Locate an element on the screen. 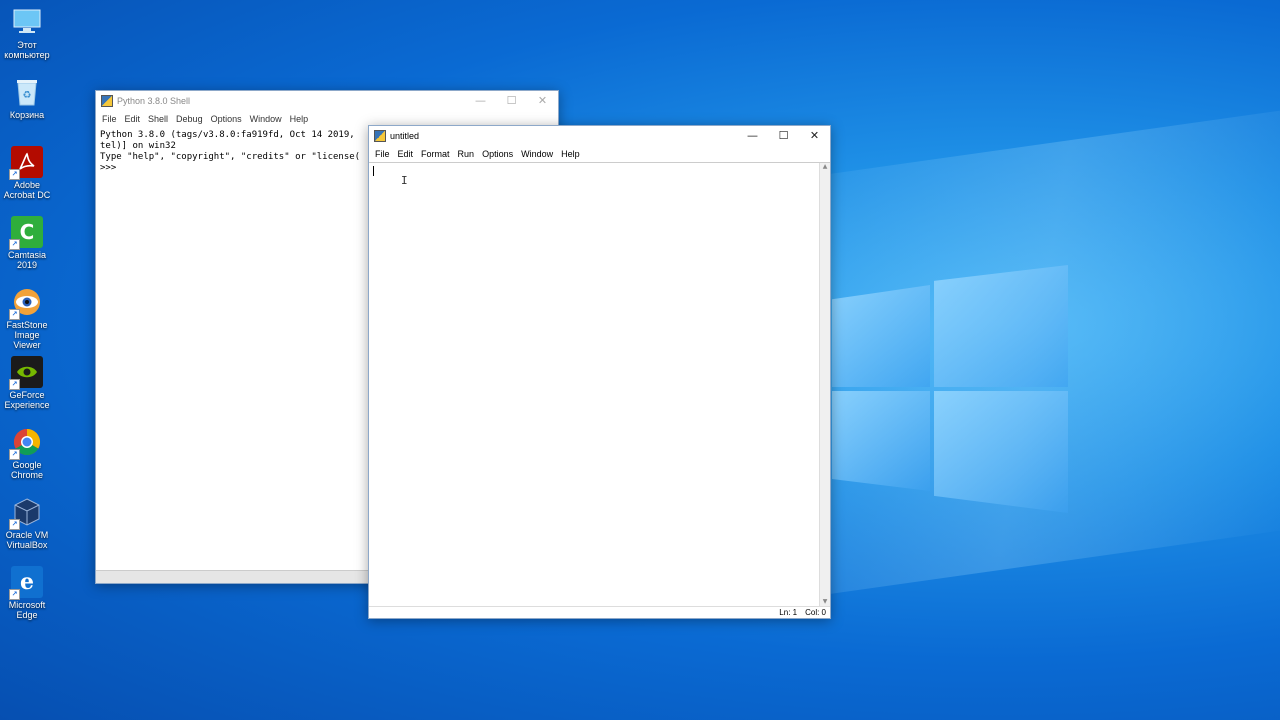  shell-titlebar: Python 3.8.0 Shell — ☐ ✕ is located at coordinates (327, 101).